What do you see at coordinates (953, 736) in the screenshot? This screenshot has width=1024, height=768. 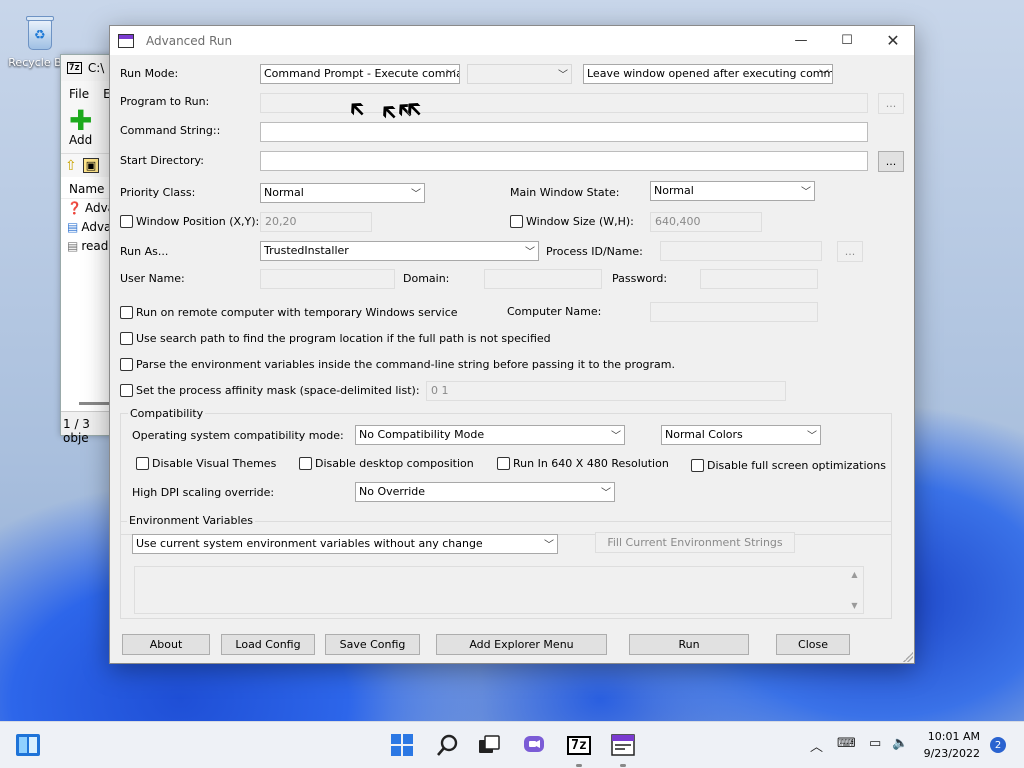 I see `clock-time: 10:01 AM` at bounding box center [953, 736].